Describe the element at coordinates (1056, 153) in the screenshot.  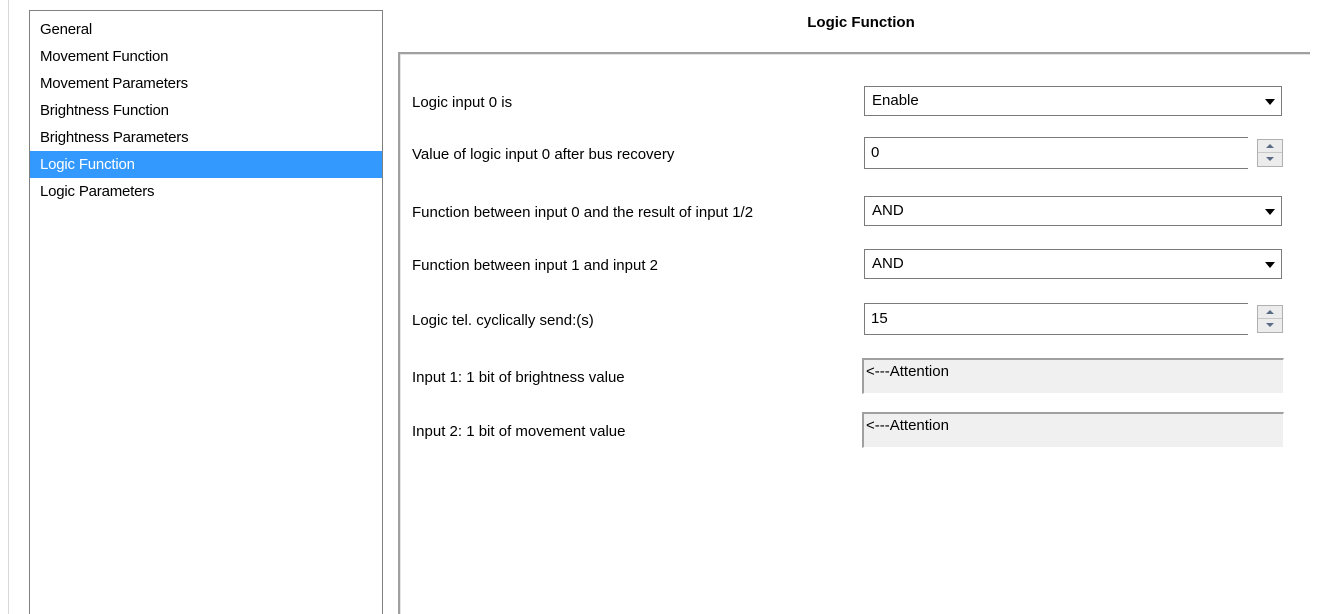
I see `value-after-recovery-input: 0` at that location.